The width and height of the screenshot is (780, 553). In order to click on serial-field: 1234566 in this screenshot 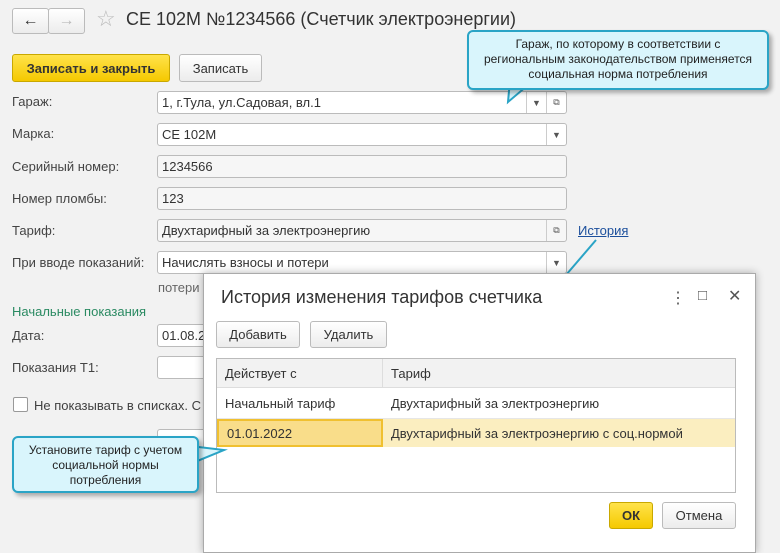, I will do `click(362, 166)`.